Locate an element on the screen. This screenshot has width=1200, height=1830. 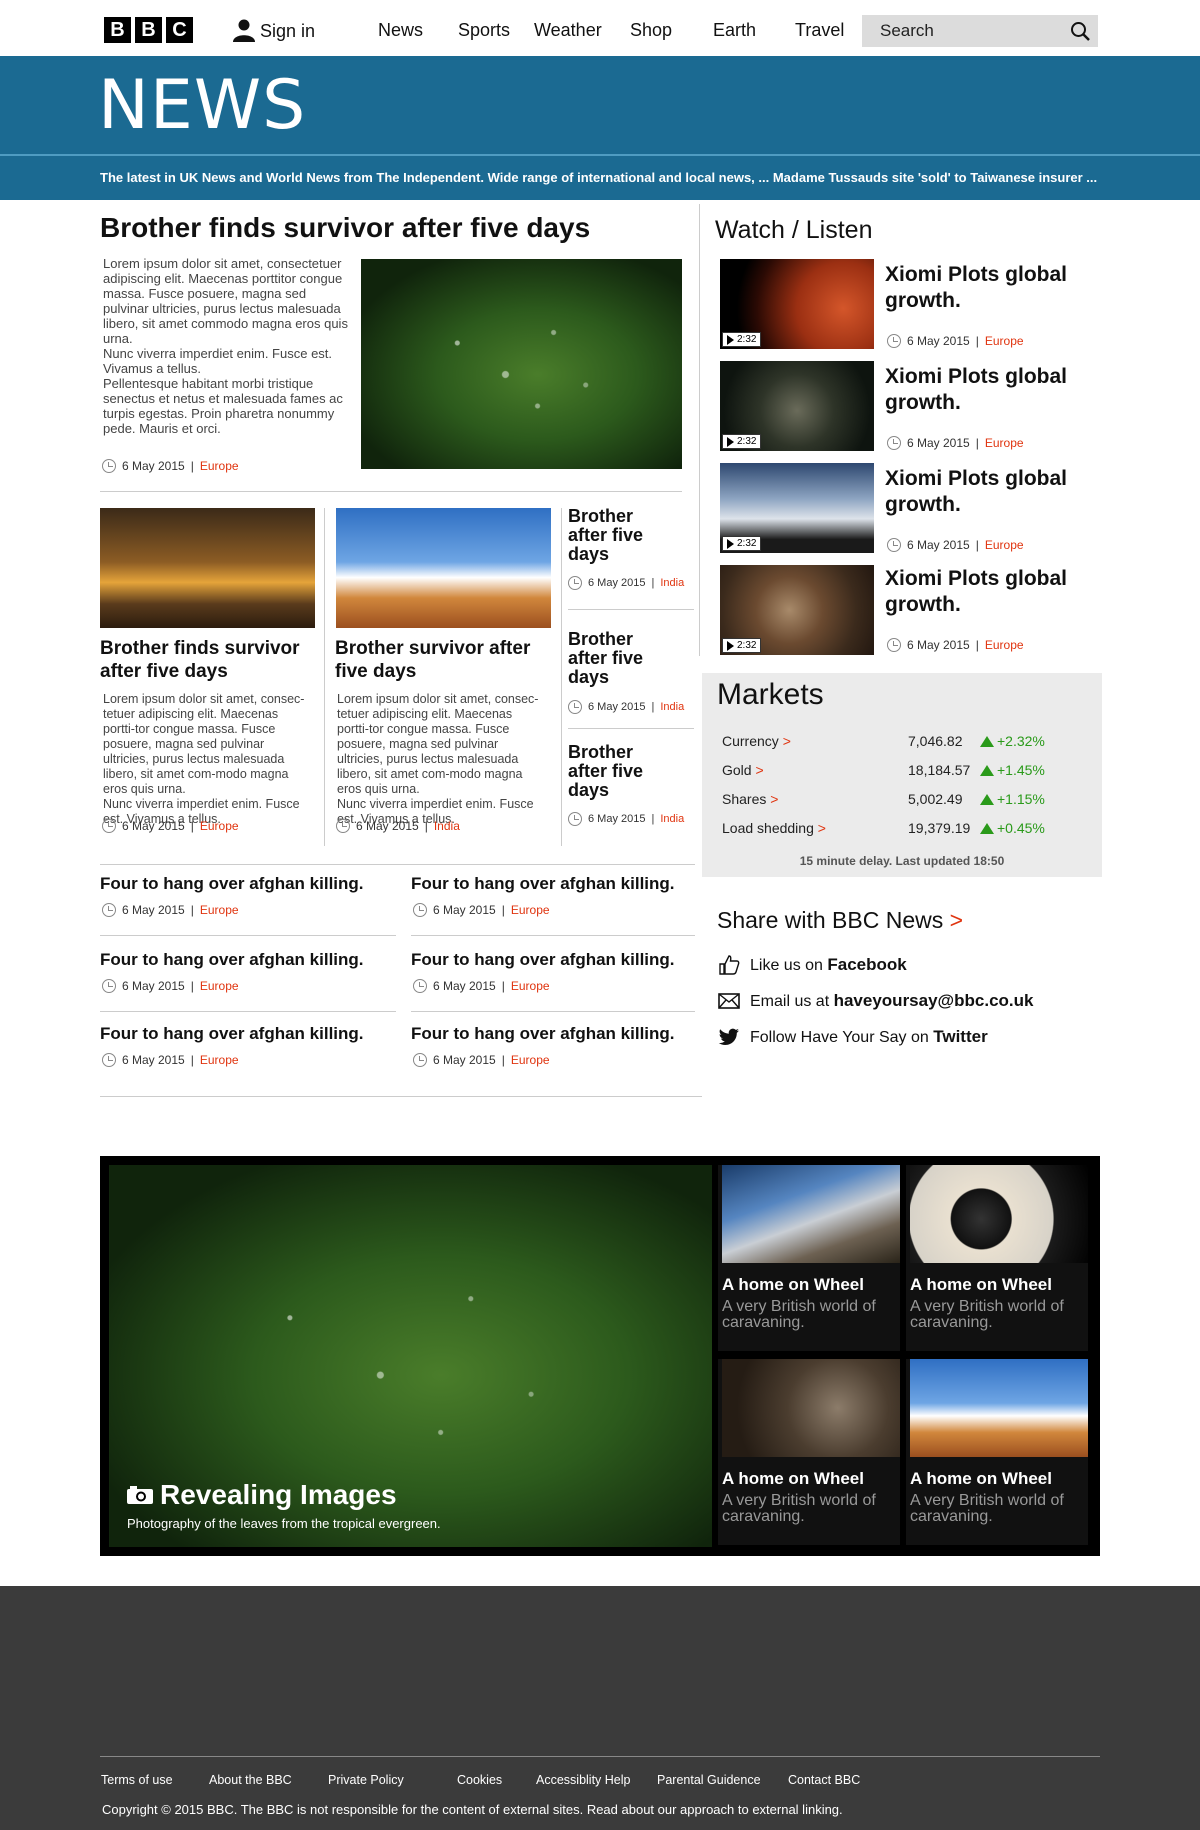
market-row: Shares > 5,002.49 +1.15% is located at coordinates (902, 799).